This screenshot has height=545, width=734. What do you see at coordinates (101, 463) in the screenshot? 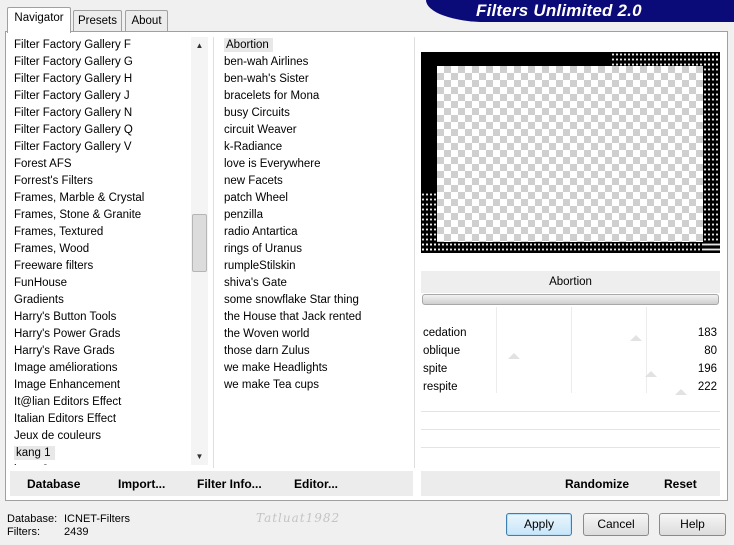
I see `category-list-item: kang 2` at bounding box center [101, 463].